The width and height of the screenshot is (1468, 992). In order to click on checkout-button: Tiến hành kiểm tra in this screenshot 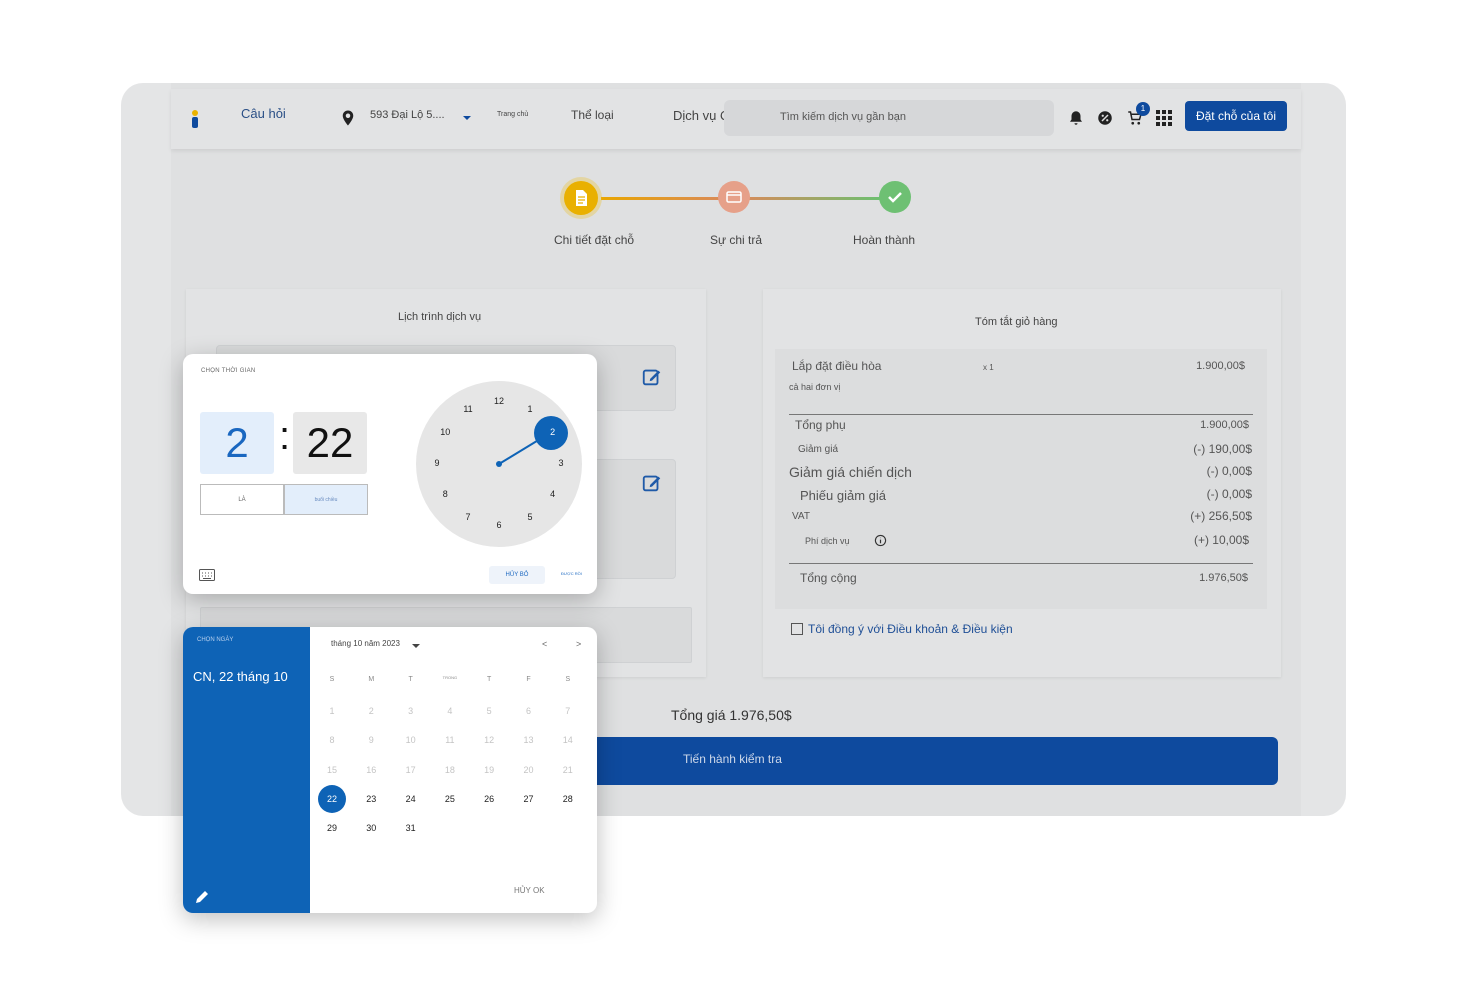, I will do `click(925, 761)`.